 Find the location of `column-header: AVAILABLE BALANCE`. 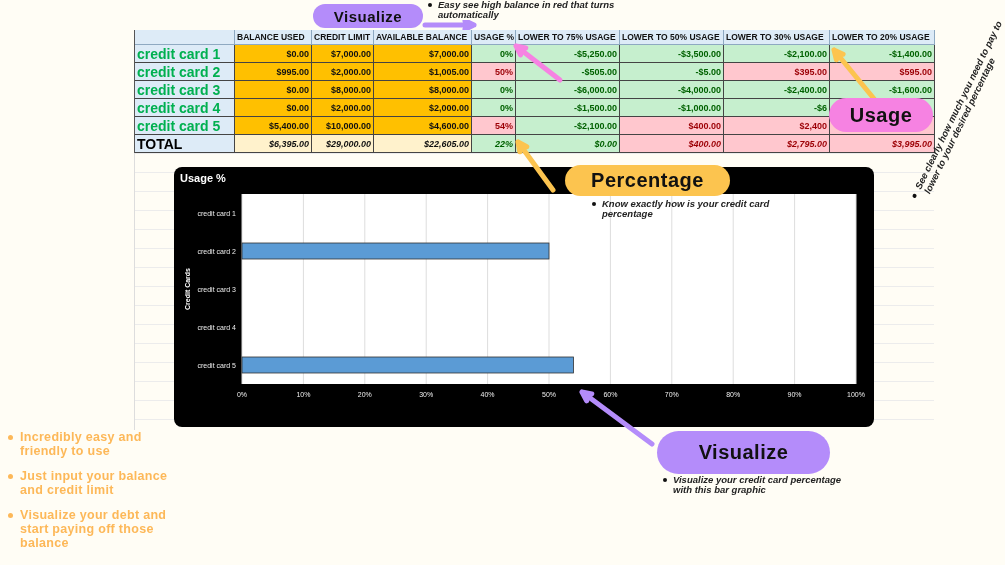

column-header: AVAILABLE BALANCE is located at coordinates (423, 37).